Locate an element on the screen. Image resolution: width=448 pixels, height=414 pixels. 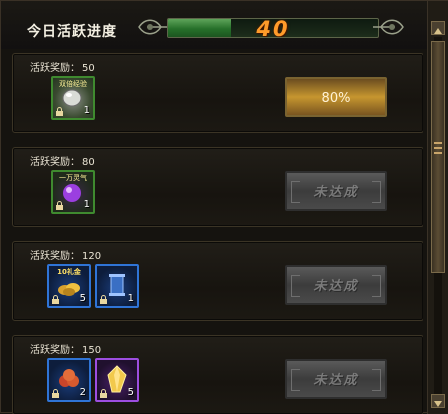
reward-label: 活跃奖励： 150 is located at coordinates (65, 348).